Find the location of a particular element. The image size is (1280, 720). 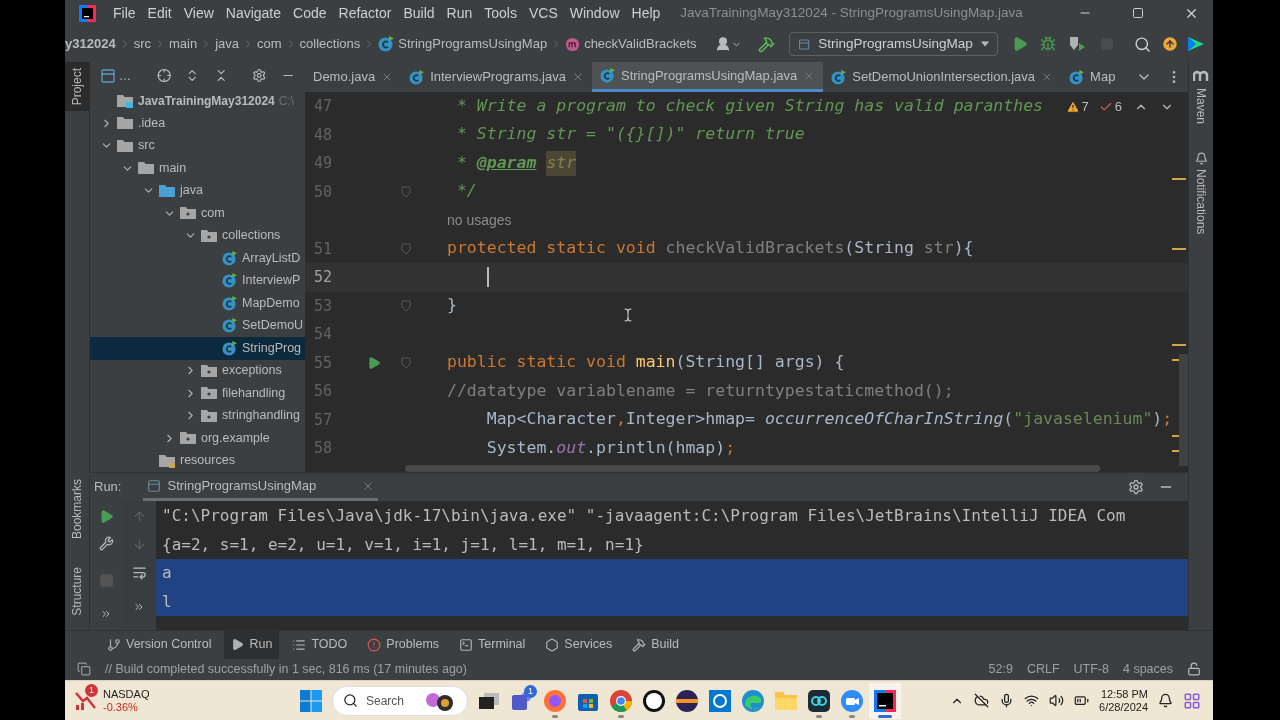

lock-icon is located at coordinates (1194, 669).